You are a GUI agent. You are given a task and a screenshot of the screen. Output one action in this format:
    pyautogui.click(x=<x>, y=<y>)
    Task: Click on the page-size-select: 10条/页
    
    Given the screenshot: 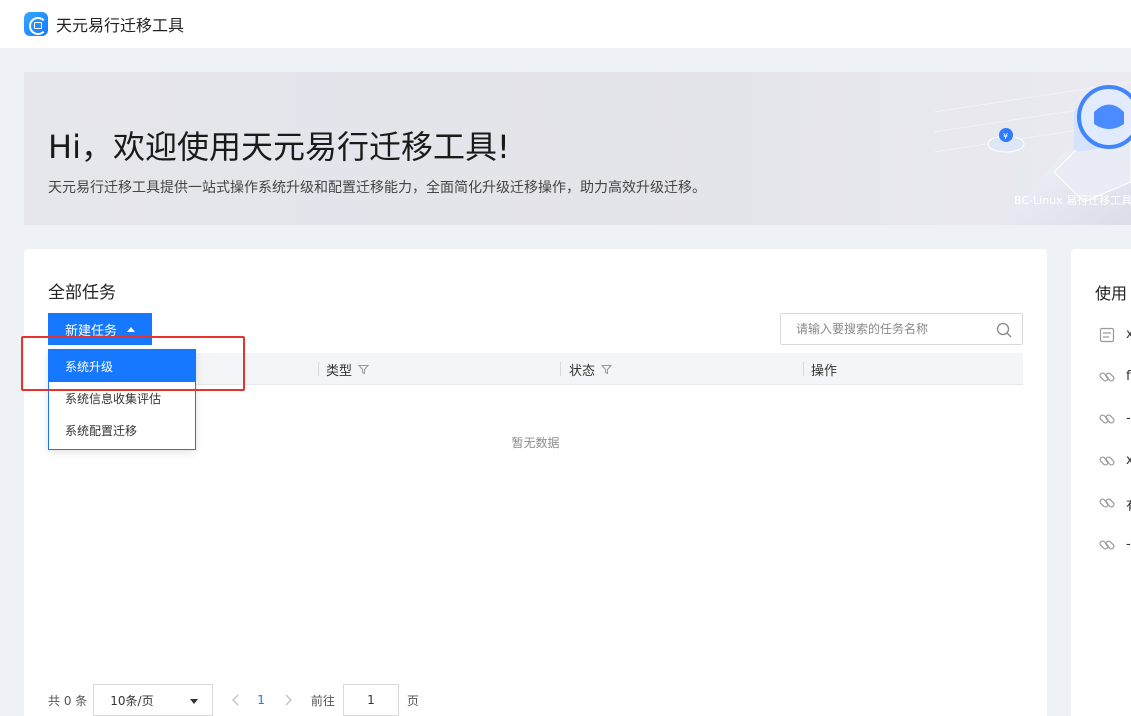 What is the action you would take?
    pyautogui.click(x=153, y=700)
    